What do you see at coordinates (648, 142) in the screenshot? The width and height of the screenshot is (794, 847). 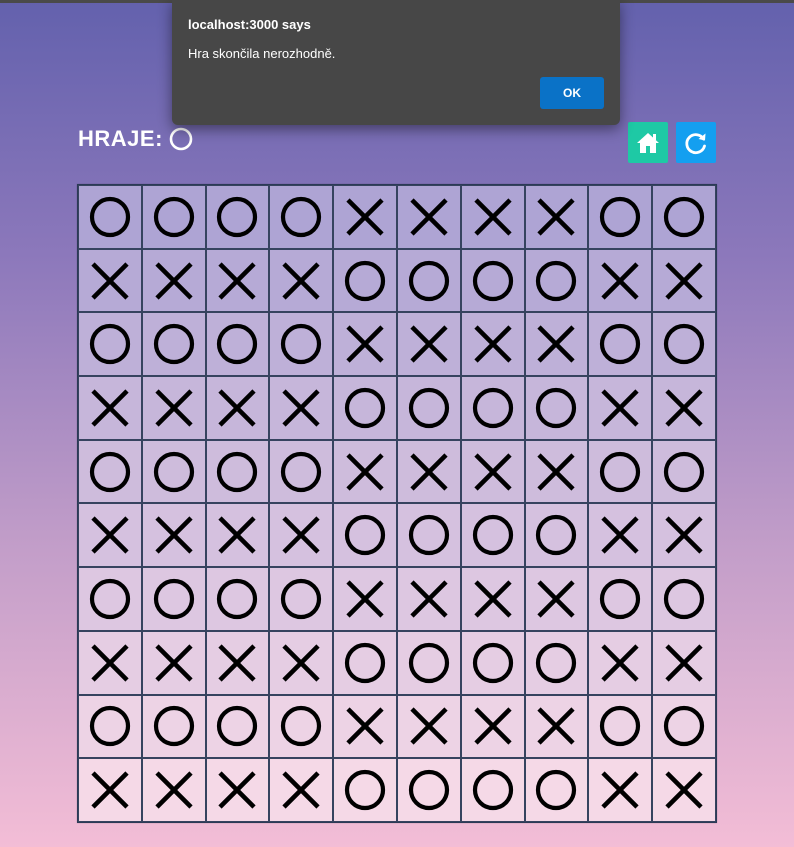 I see `home-button` at bounding box center [648, 142].